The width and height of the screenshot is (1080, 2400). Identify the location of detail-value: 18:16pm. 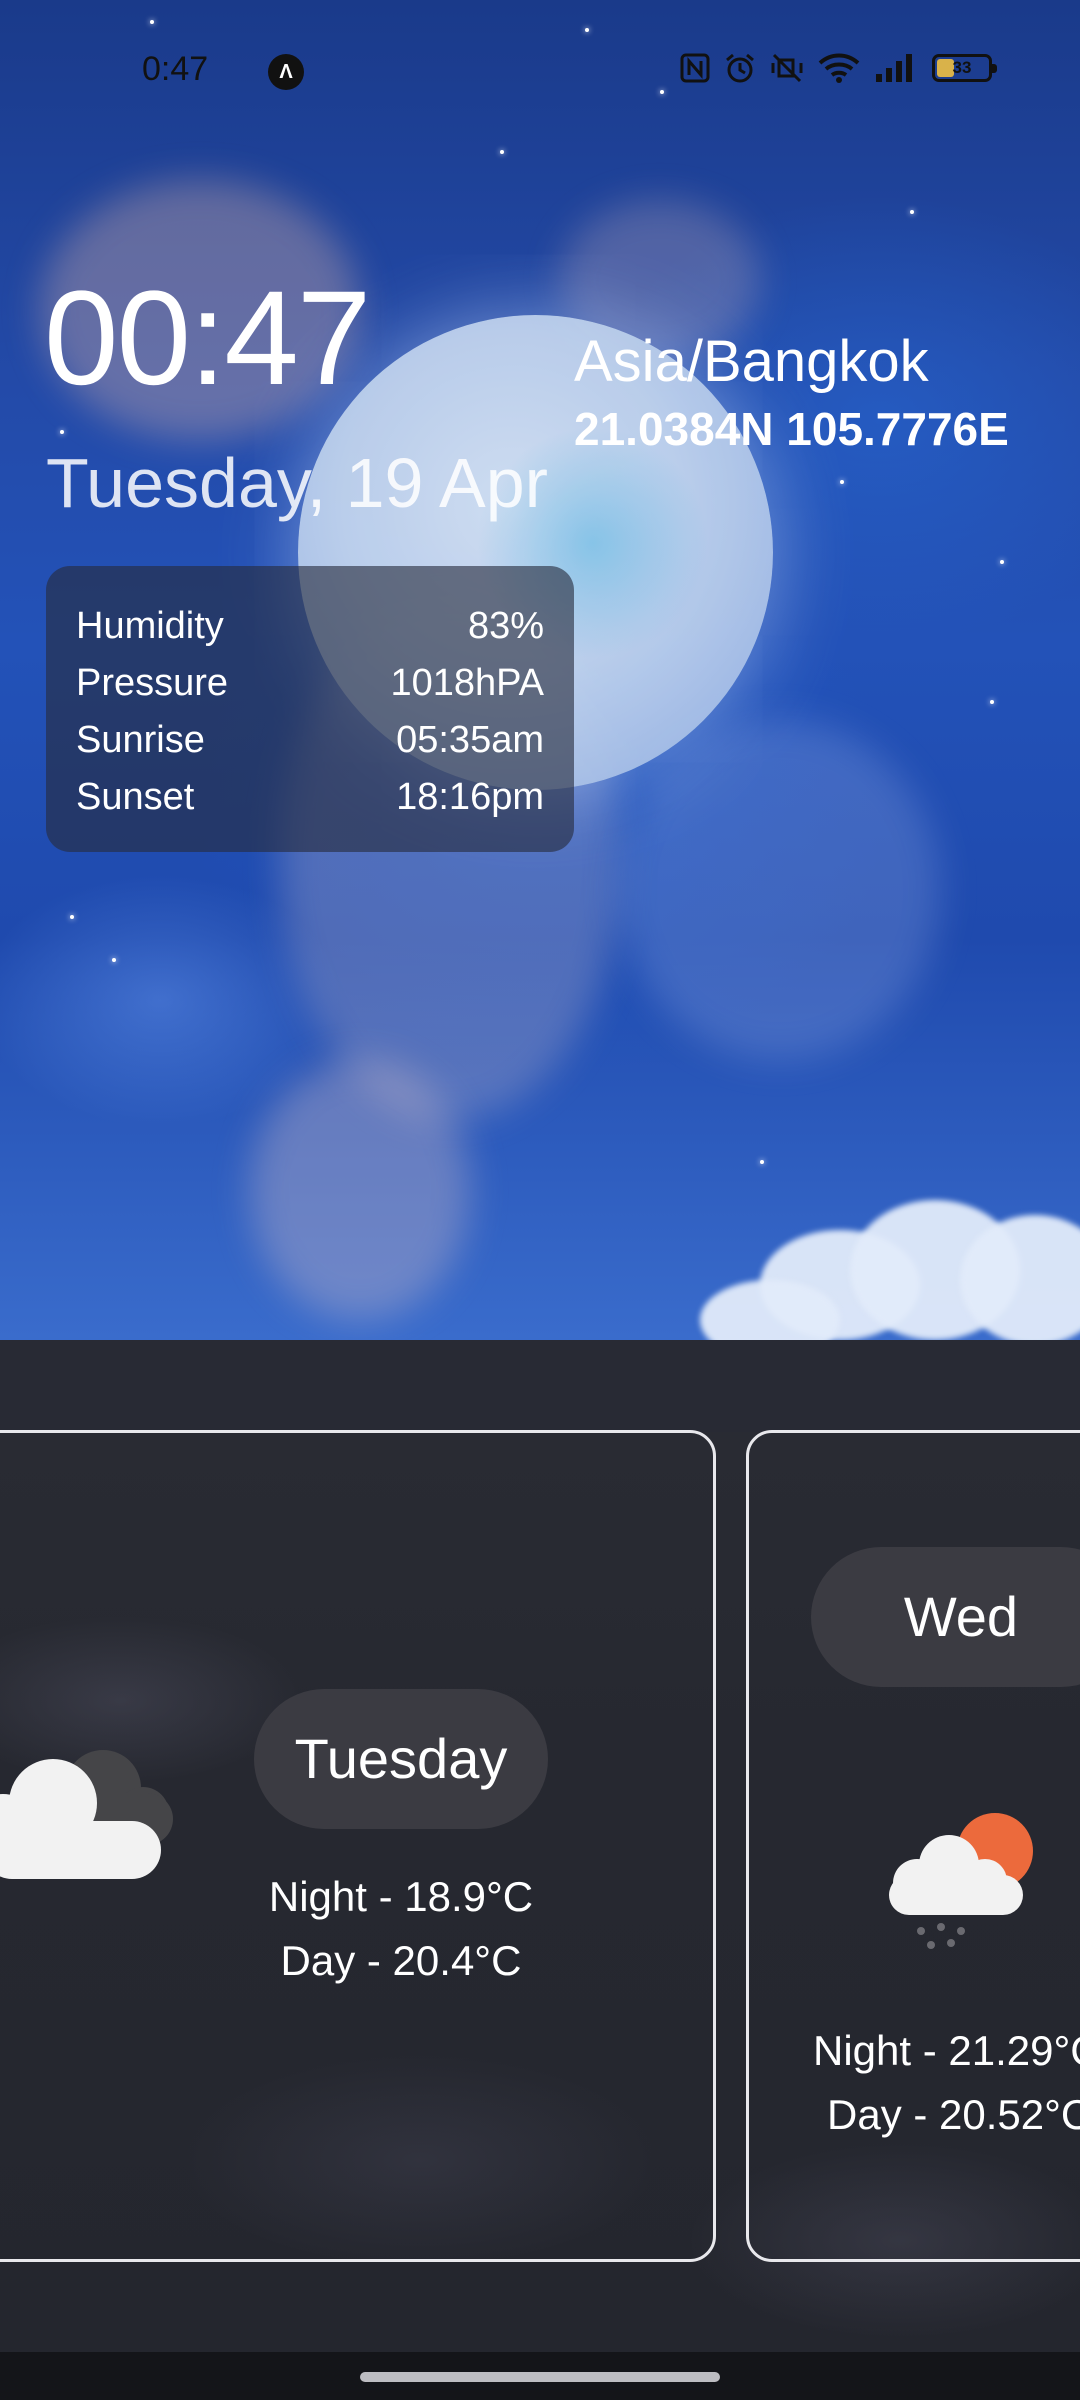
(470, 797).